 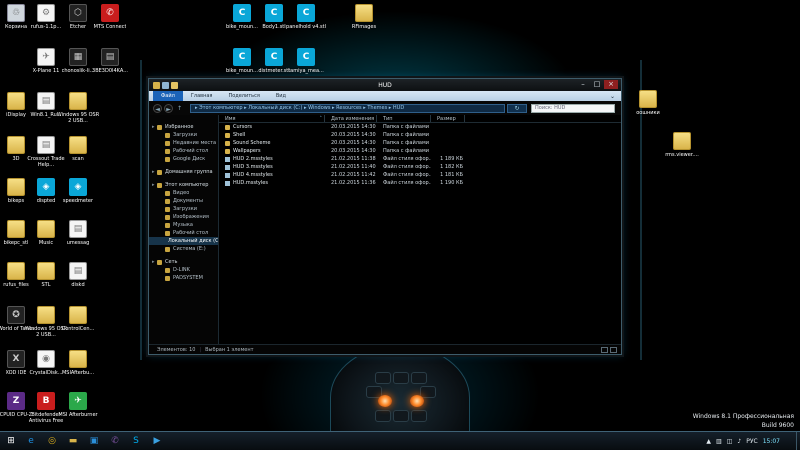 What do you see at coordinates (183, 225) in the screenshot?
I see `nav-item: Музыка` at bounding box center [183, 225].